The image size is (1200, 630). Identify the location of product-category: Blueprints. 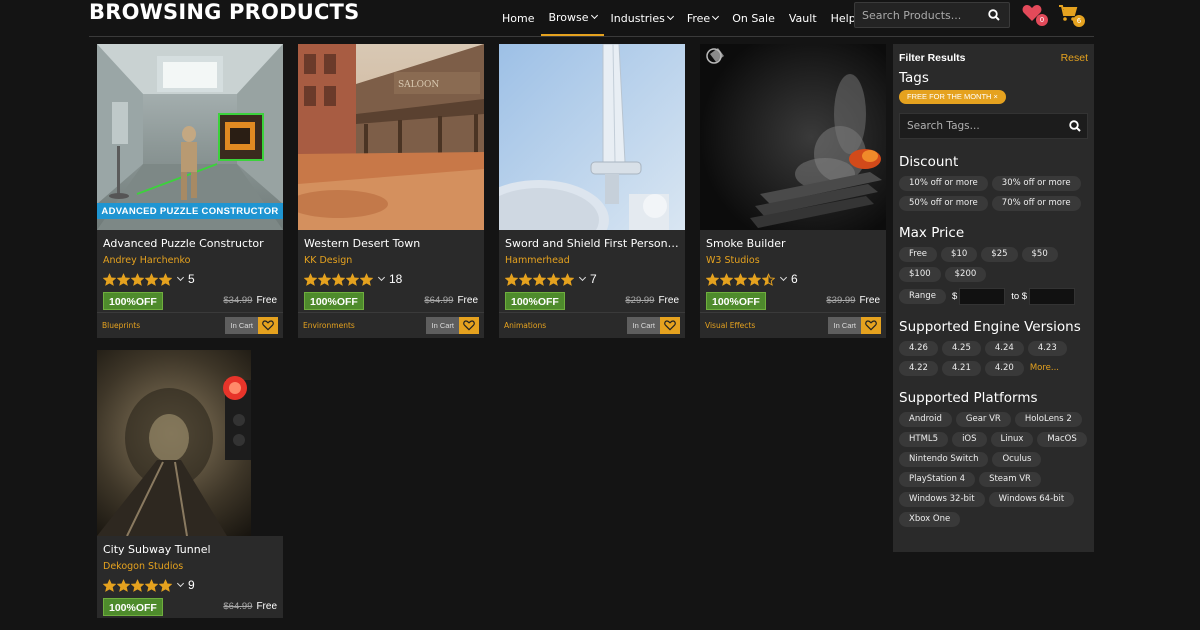
(121, 325).